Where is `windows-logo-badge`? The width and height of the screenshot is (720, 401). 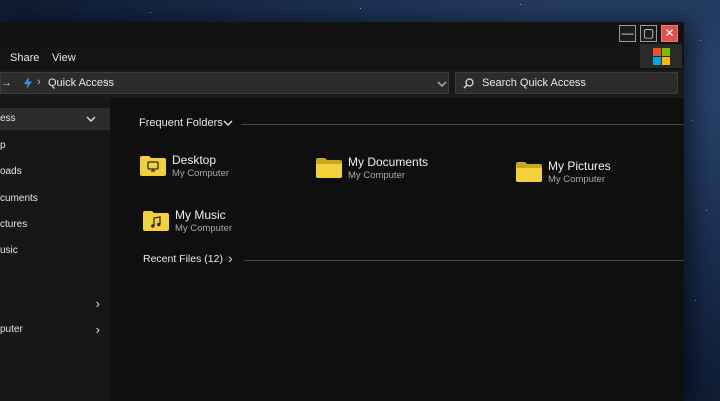
windows-logo-badge is located at coordinates (661, 56).